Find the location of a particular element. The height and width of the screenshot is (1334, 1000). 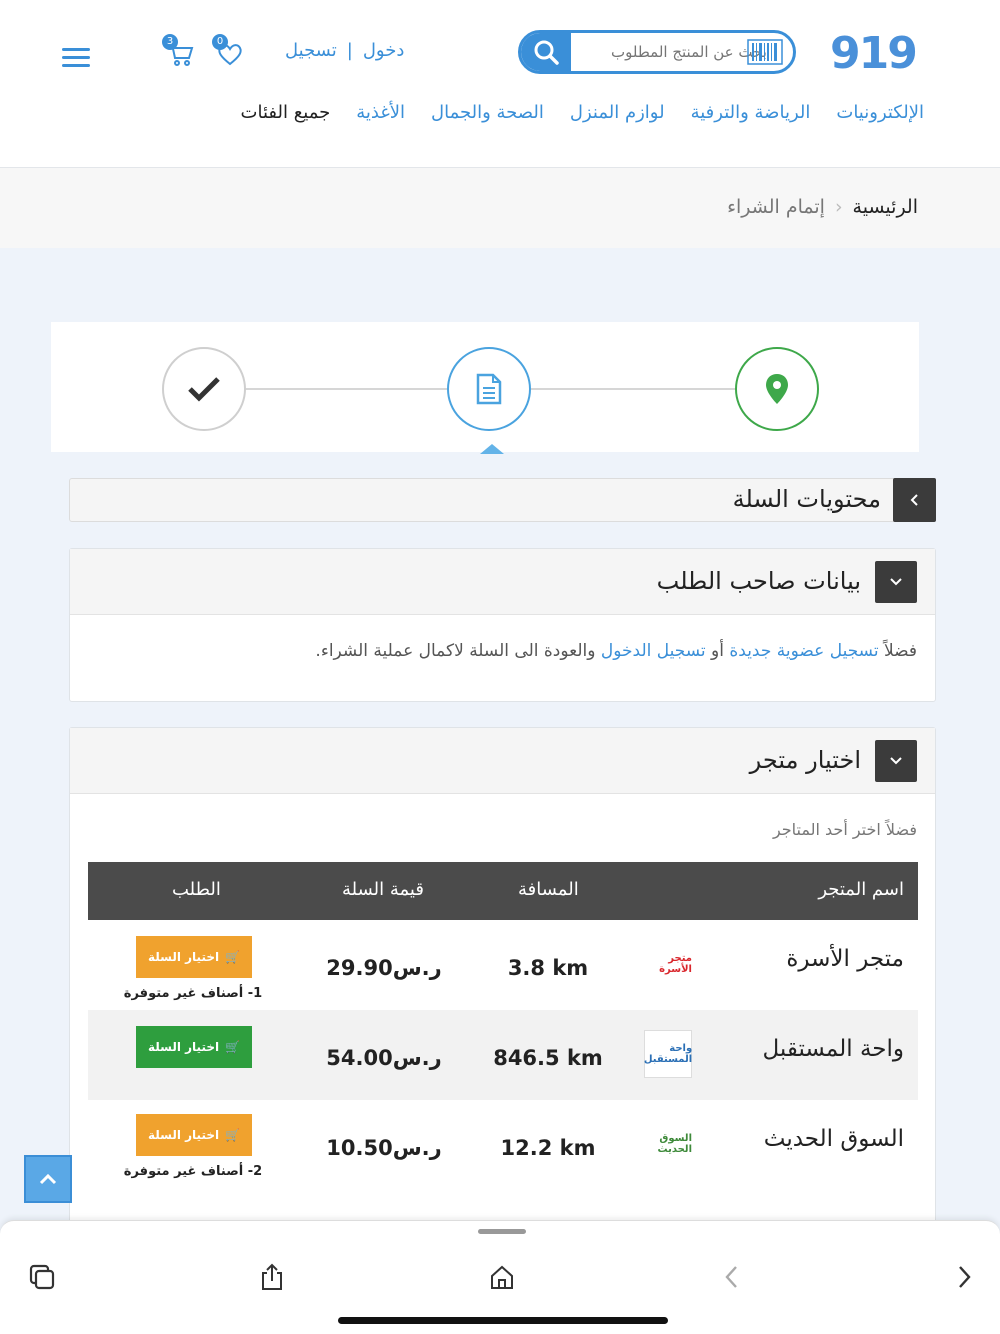

column-store-name: اسم المتجر is located at coordinates (861, 889).